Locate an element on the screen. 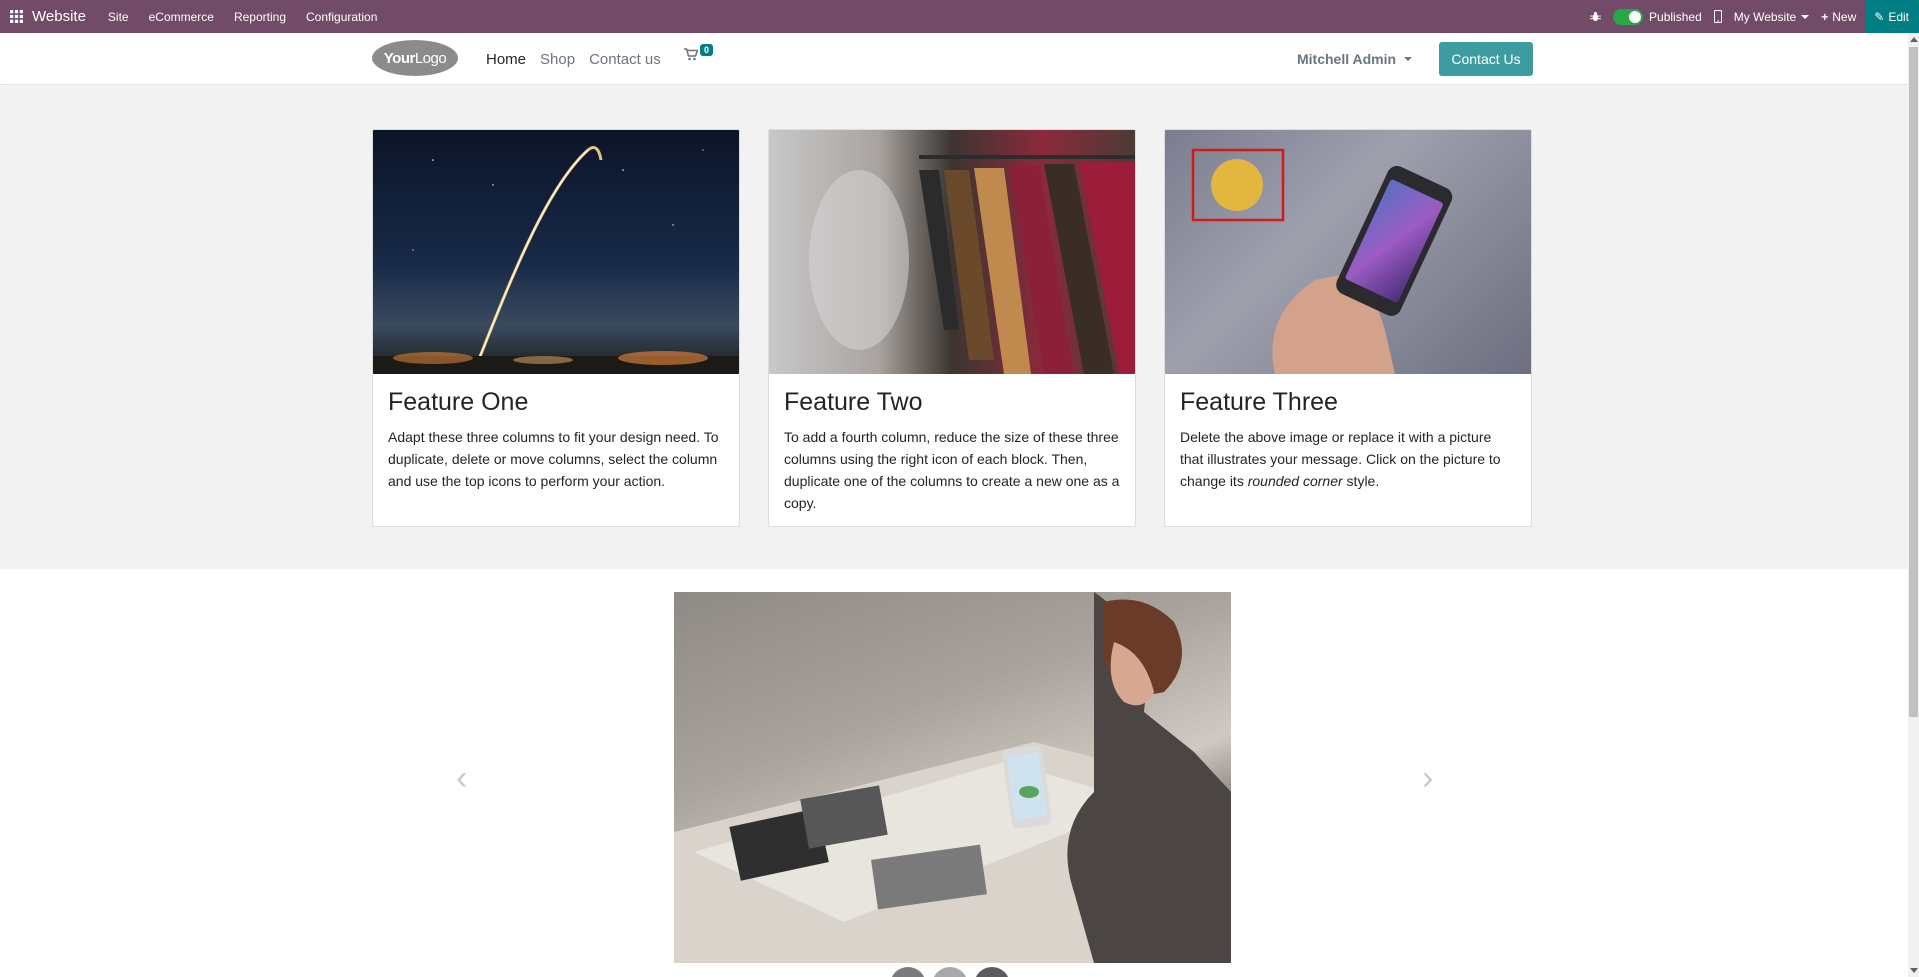 The image size is (1919, 977). nav-contact-us: Contact us is located at coordinates (625, 59).